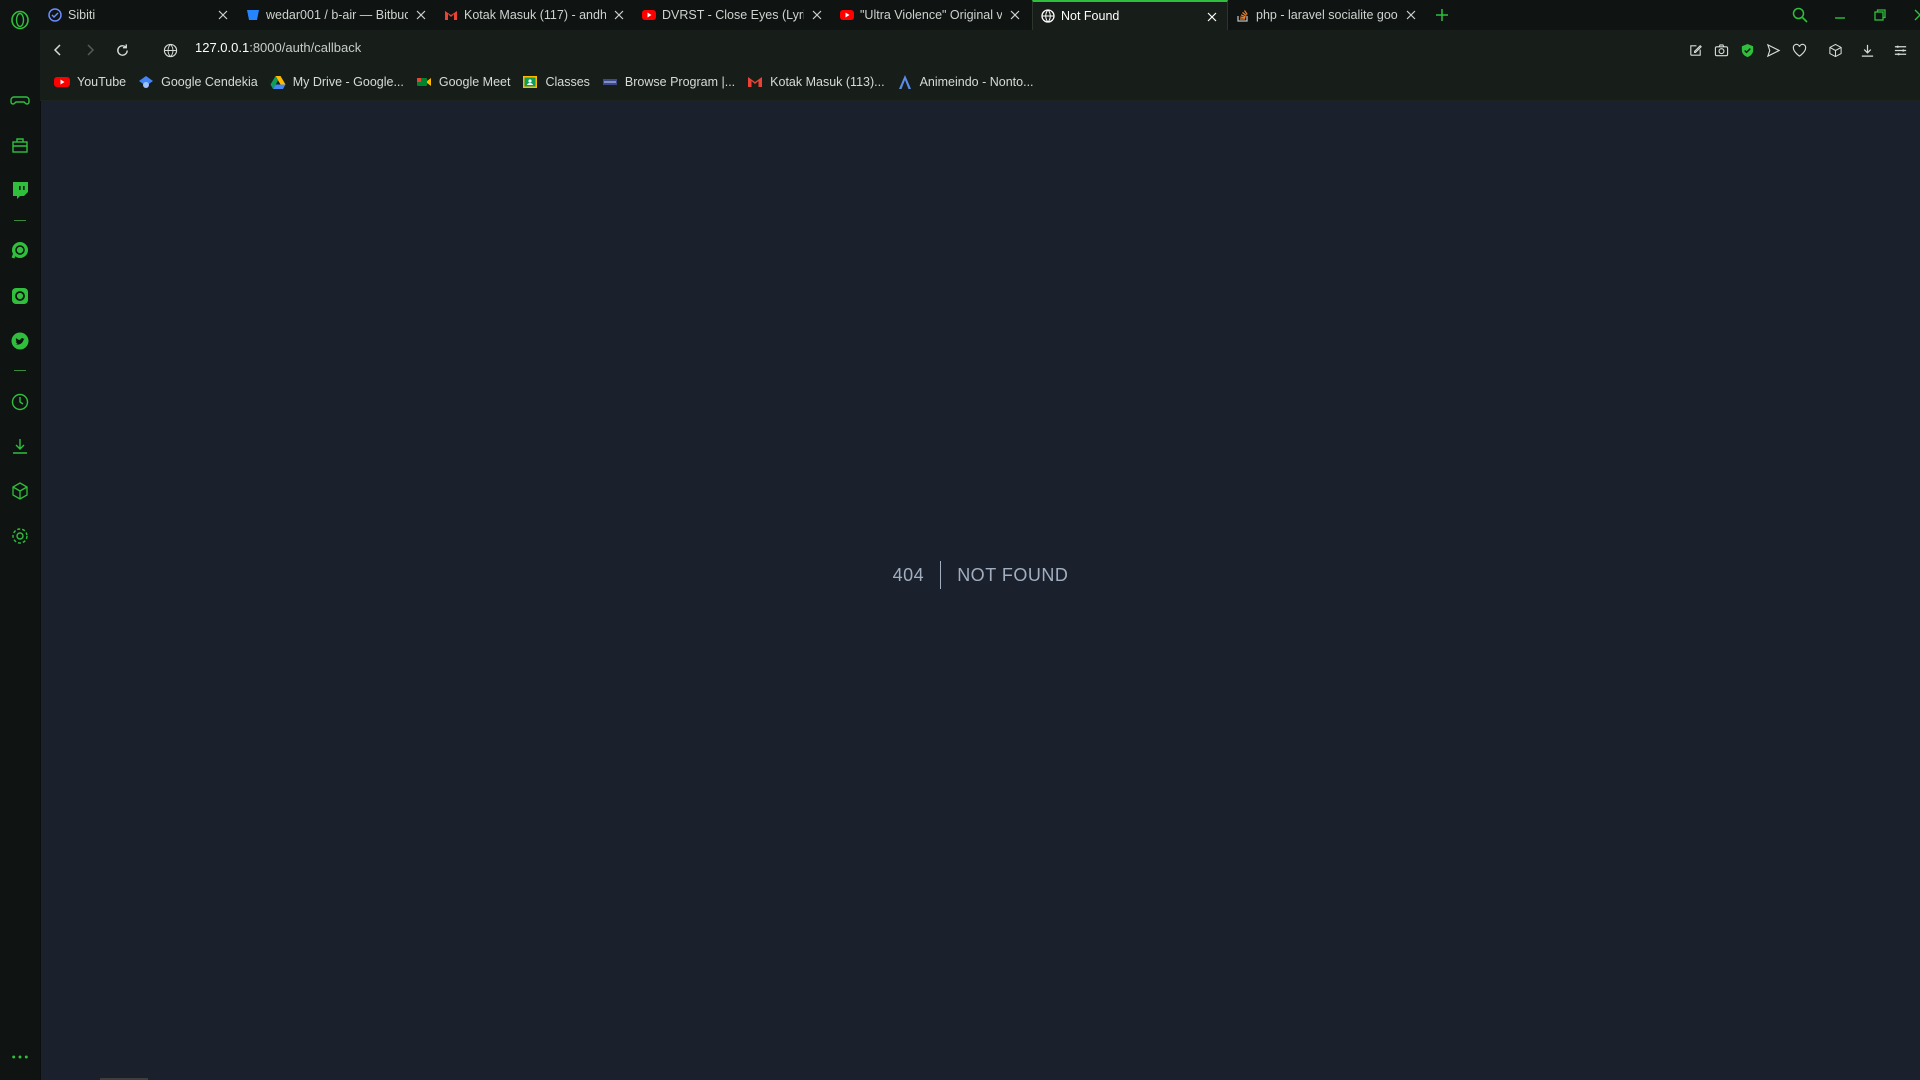 This screenshot has width=1920, height=1080. Describe the element at coordinates (1747, 50) in the screenshot. I see `adblock-shield-icon` at that location.